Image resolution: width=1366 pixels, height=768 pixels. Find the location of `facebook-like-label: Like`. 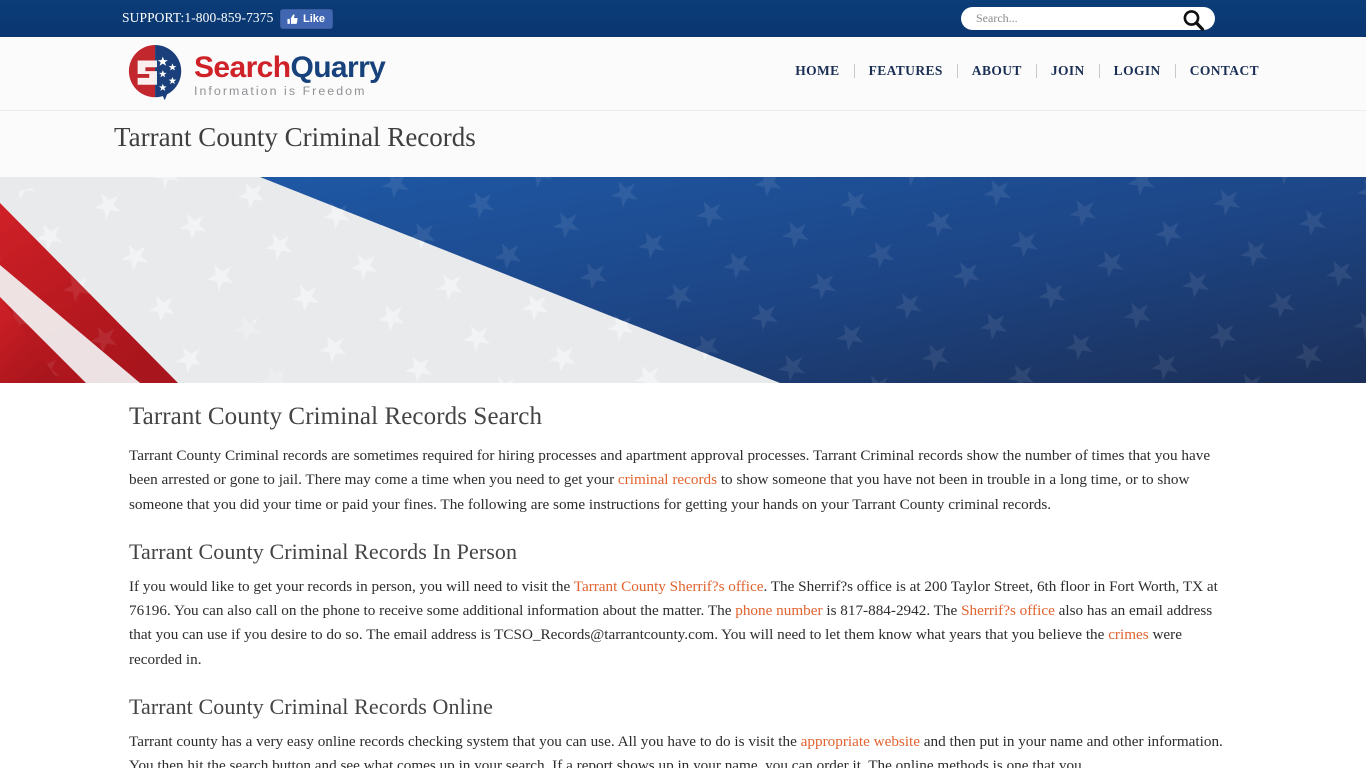

facebook-like-label: Like is located at coordinates (314, 18).